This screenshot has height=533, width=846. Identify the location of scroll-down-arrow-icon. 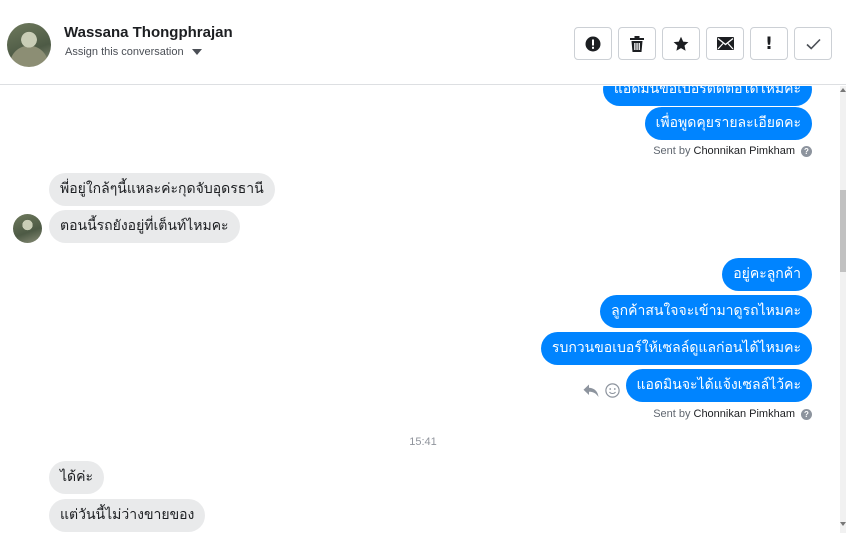
(843, 524).